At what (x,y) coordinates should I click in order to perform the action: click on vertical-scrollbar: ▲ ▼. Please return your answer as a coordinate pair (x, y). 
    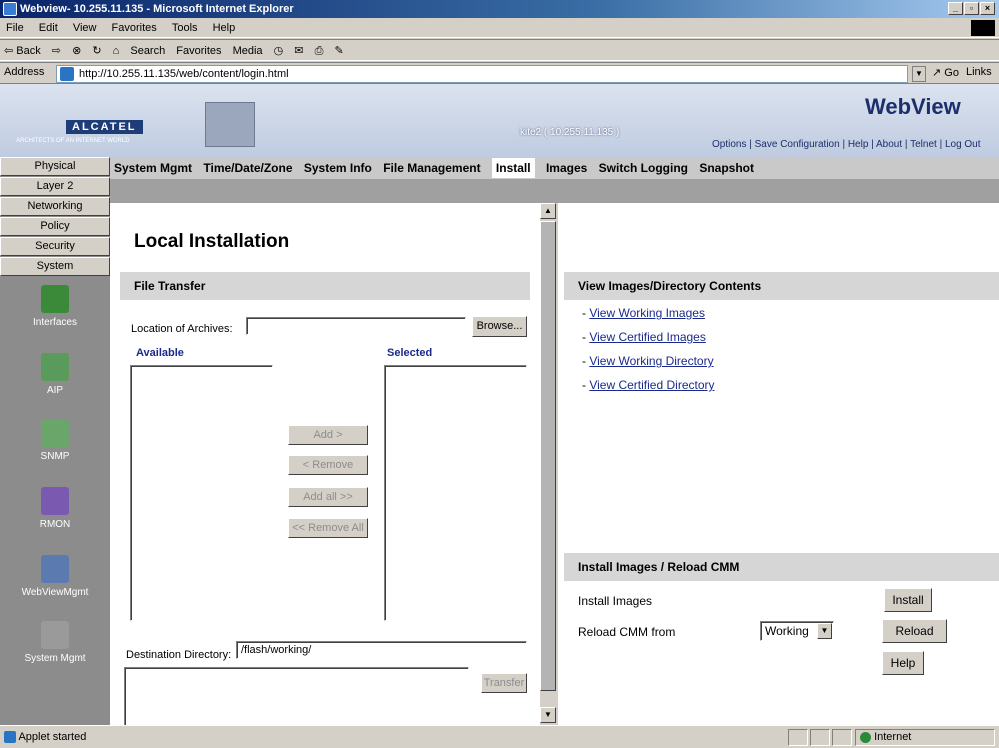
    Looking at the image, I should click on (549, 464).